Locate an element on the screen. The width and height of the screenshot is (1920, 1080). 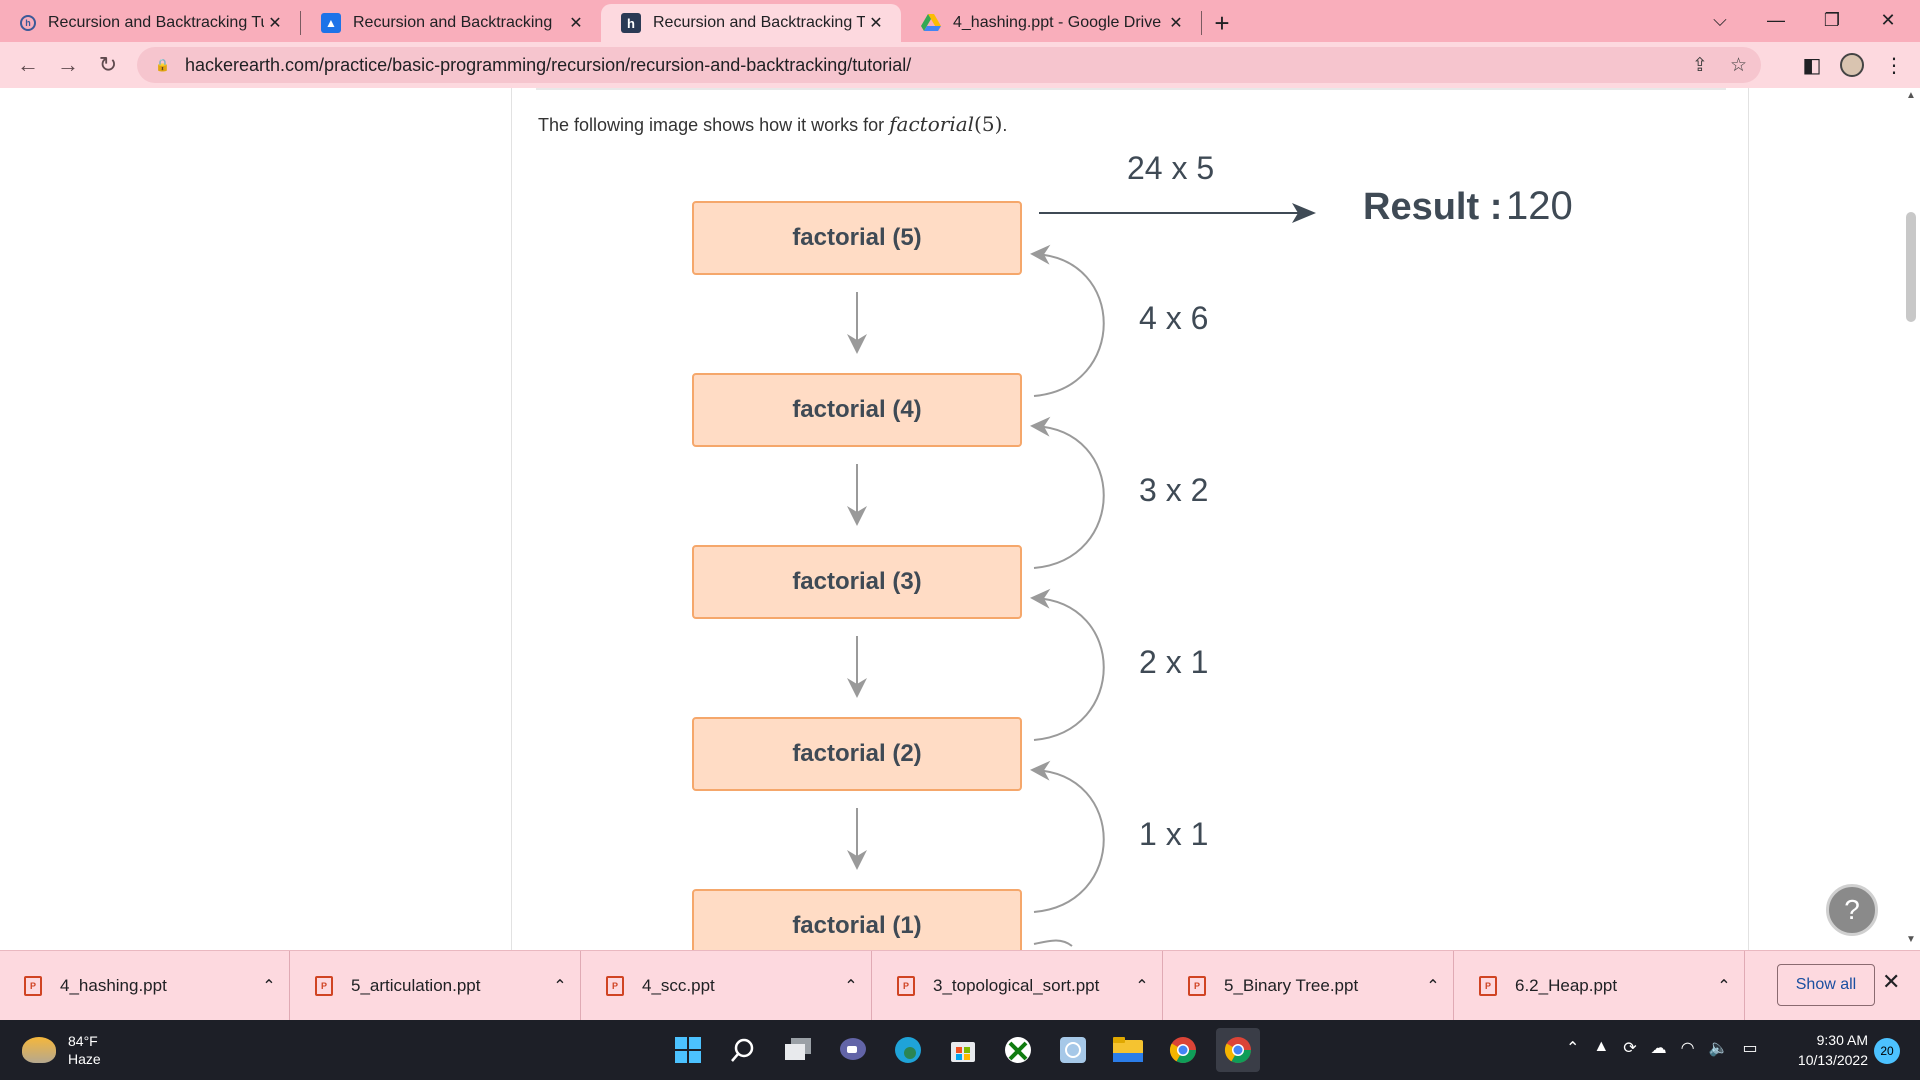
result-label: Result : is located at coordinates (1433, 207).